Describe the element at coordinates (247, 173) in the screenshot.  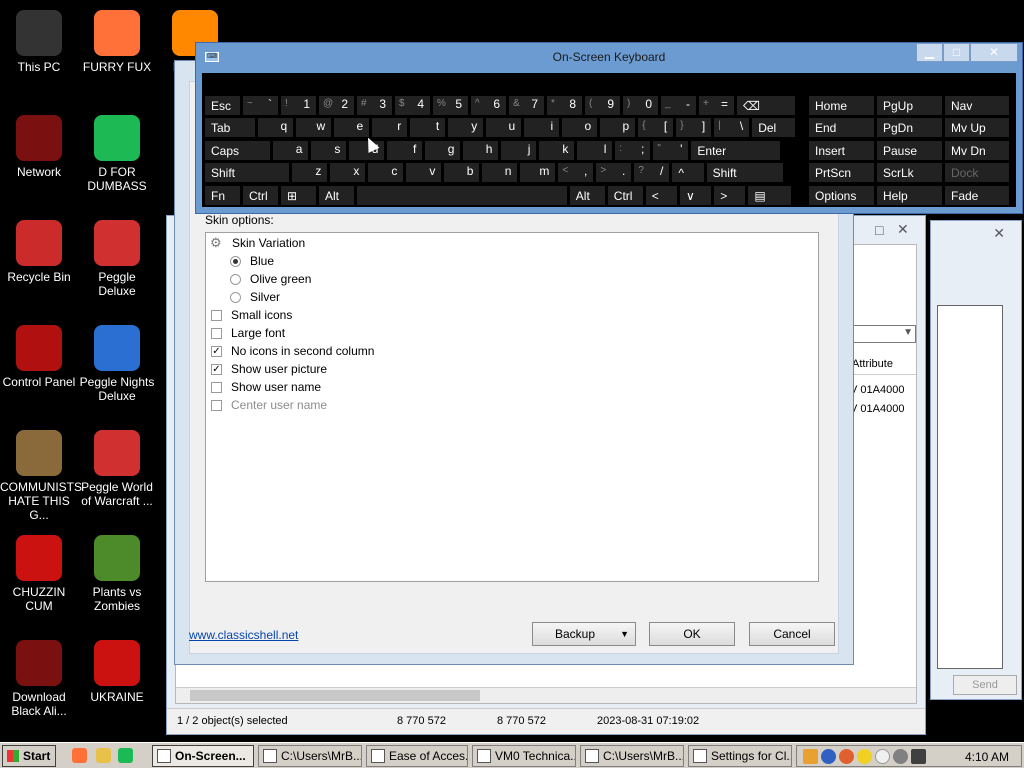
I see `osk-key: Shift` at that location.